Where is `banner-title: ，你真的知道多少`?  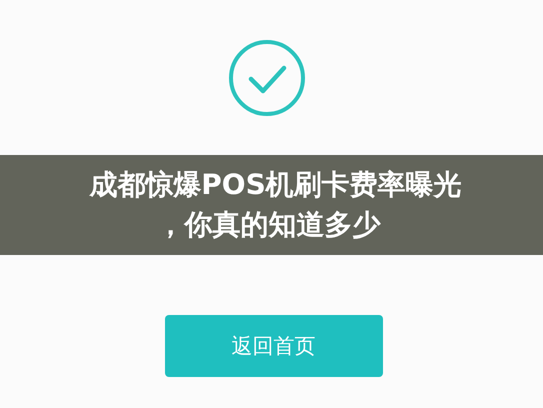
banner-title: ，你真的知道多少 is located at coordinates (268, 225).